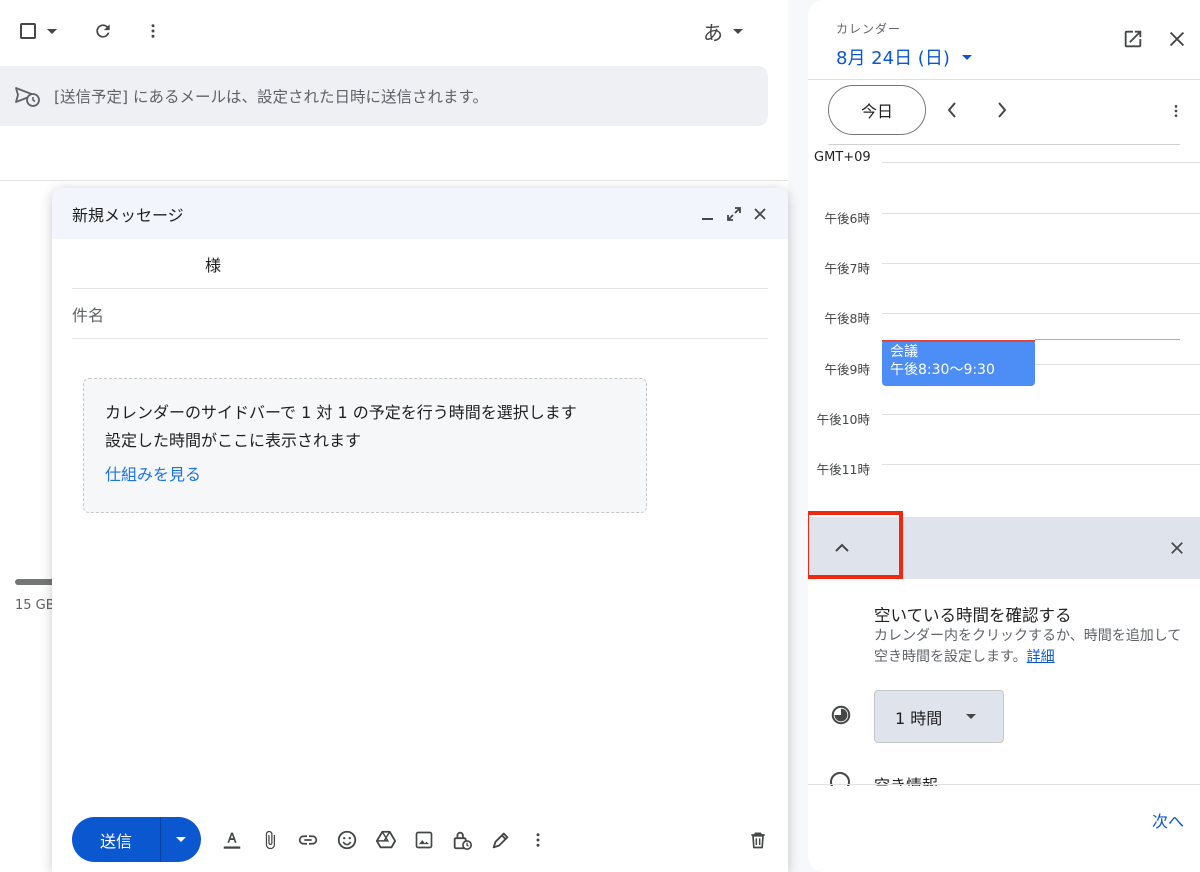 Image resolution: width=1200 pixels, height=872 pixels. Describe the element at coordinates (904, 352) in the screenshot. I see `event-title: 会議` at that location.